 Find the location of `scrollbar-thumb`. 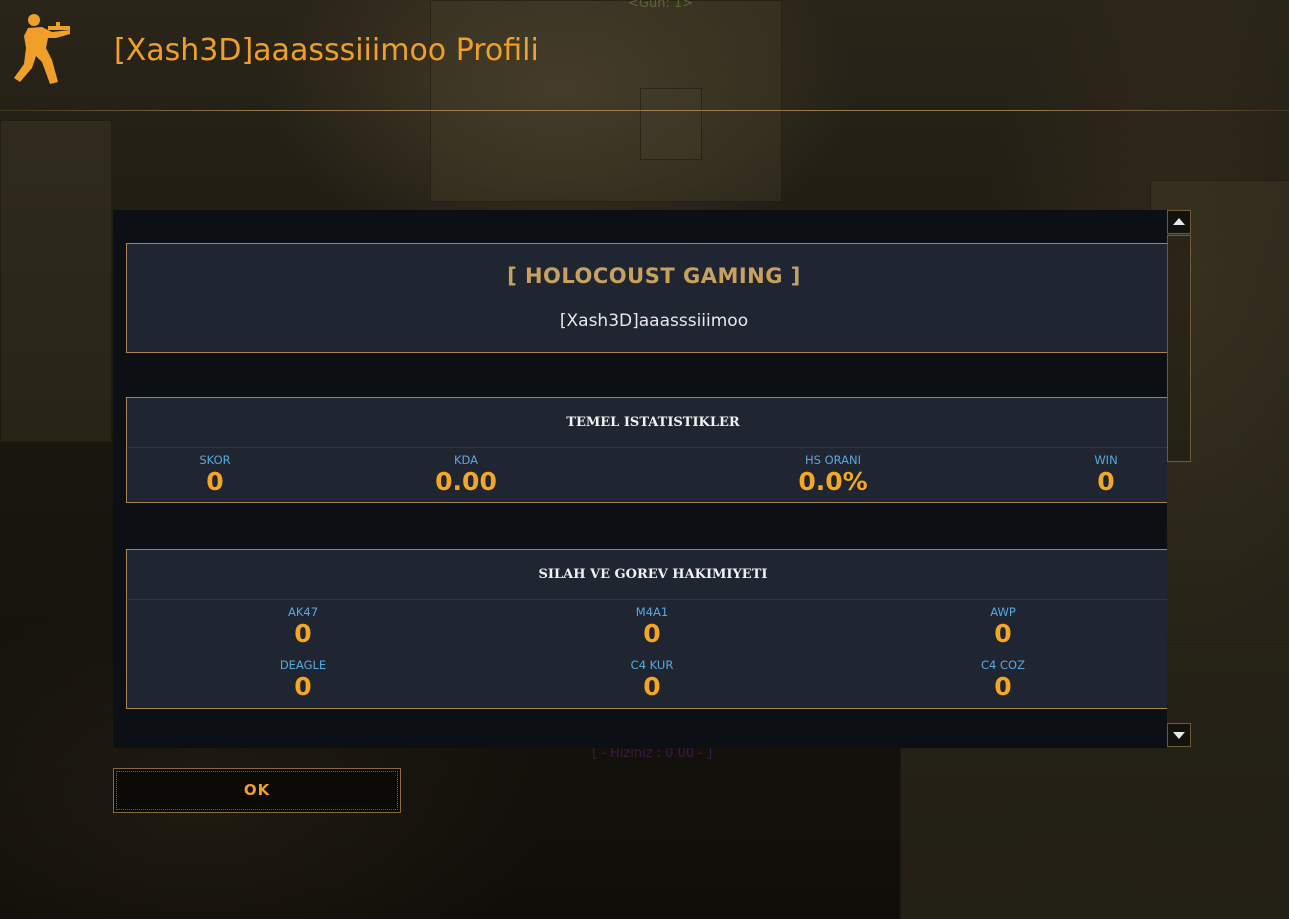

scrollbar-thumb is located at coordinates (1179, 348).